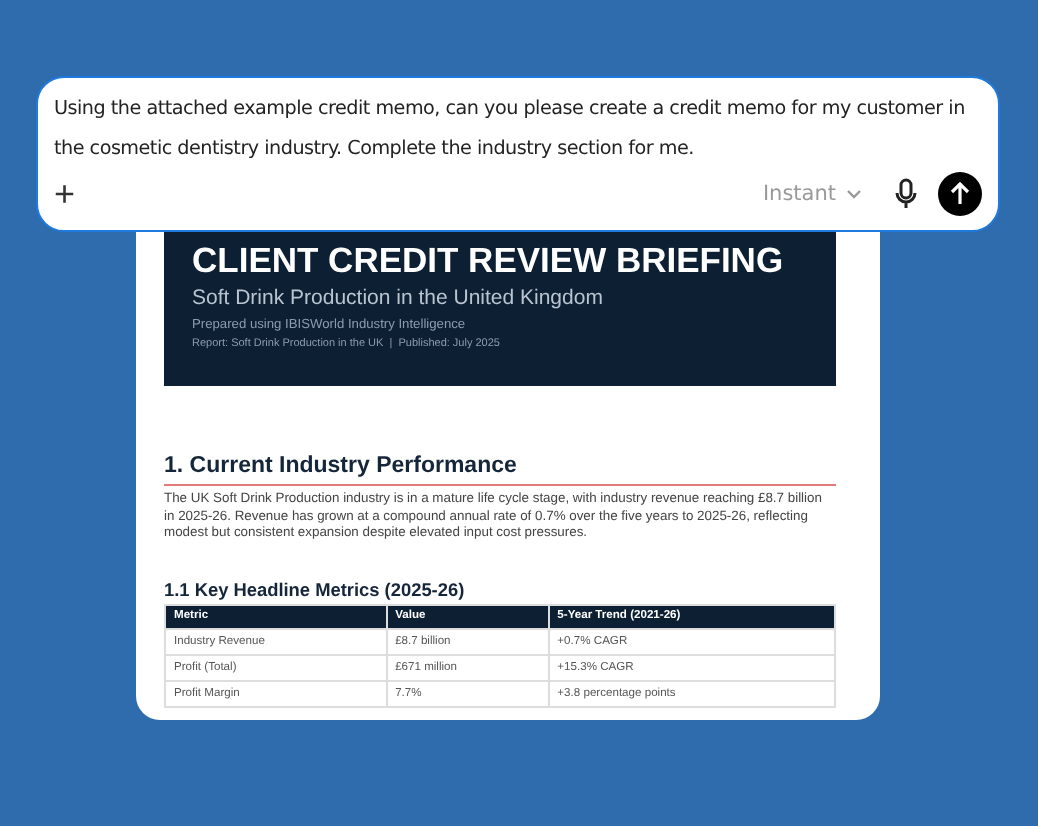 Image resolution: width=1038 pixels, height=826 pixels. Describe the element at coordinates (854, 194) in the screenshot. I see `chevron-down-icon` at that location.